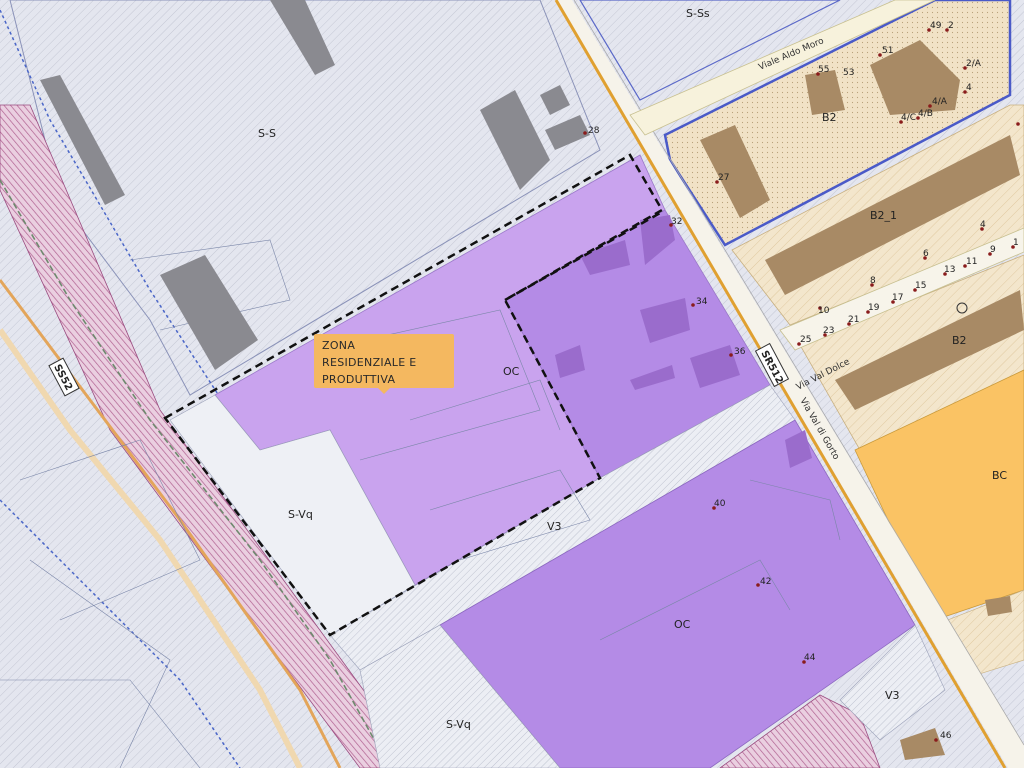 The image size is (1024, 768). What do you see at coordinates (874, 308) in the screenshot?
I see `svg-text: 19` at bounding box center [874, 308].